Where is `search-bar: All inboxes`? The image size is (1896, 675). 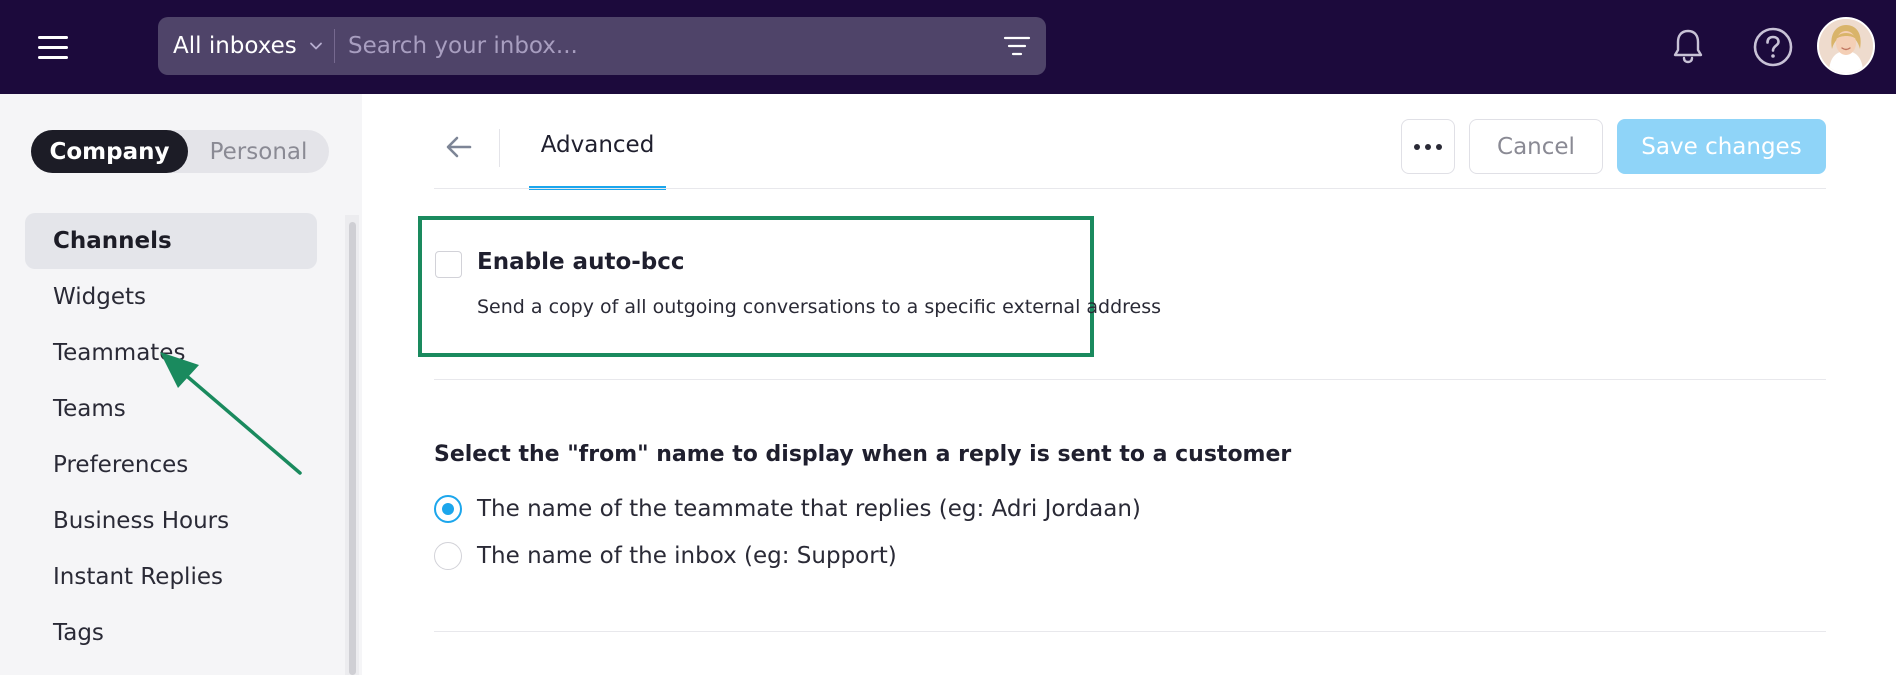
search-bar: All inboxes is located at coordinates (602, 46).